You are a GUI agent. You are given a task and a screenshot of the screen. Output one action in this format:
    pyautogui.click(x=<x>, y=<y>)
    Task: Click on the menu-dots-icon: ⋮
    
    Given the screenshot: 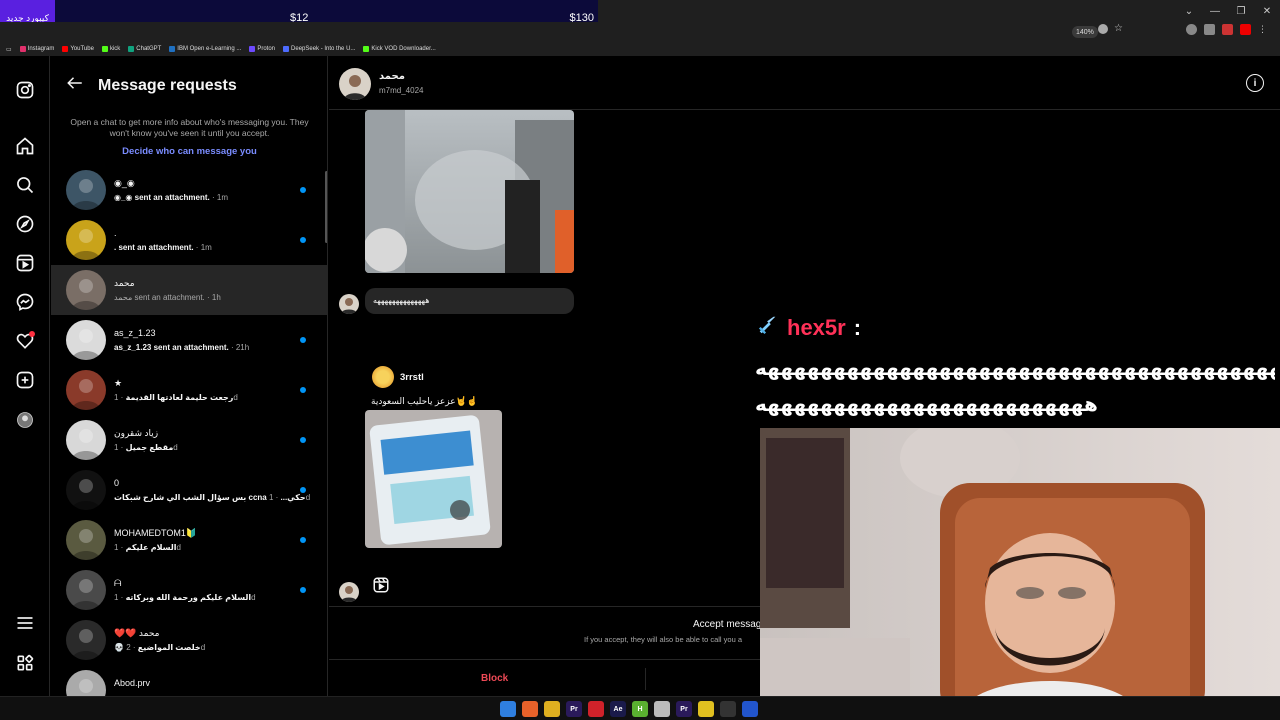 What is the action you would take?
    pyautogui.click(x=1263, y=29)
    